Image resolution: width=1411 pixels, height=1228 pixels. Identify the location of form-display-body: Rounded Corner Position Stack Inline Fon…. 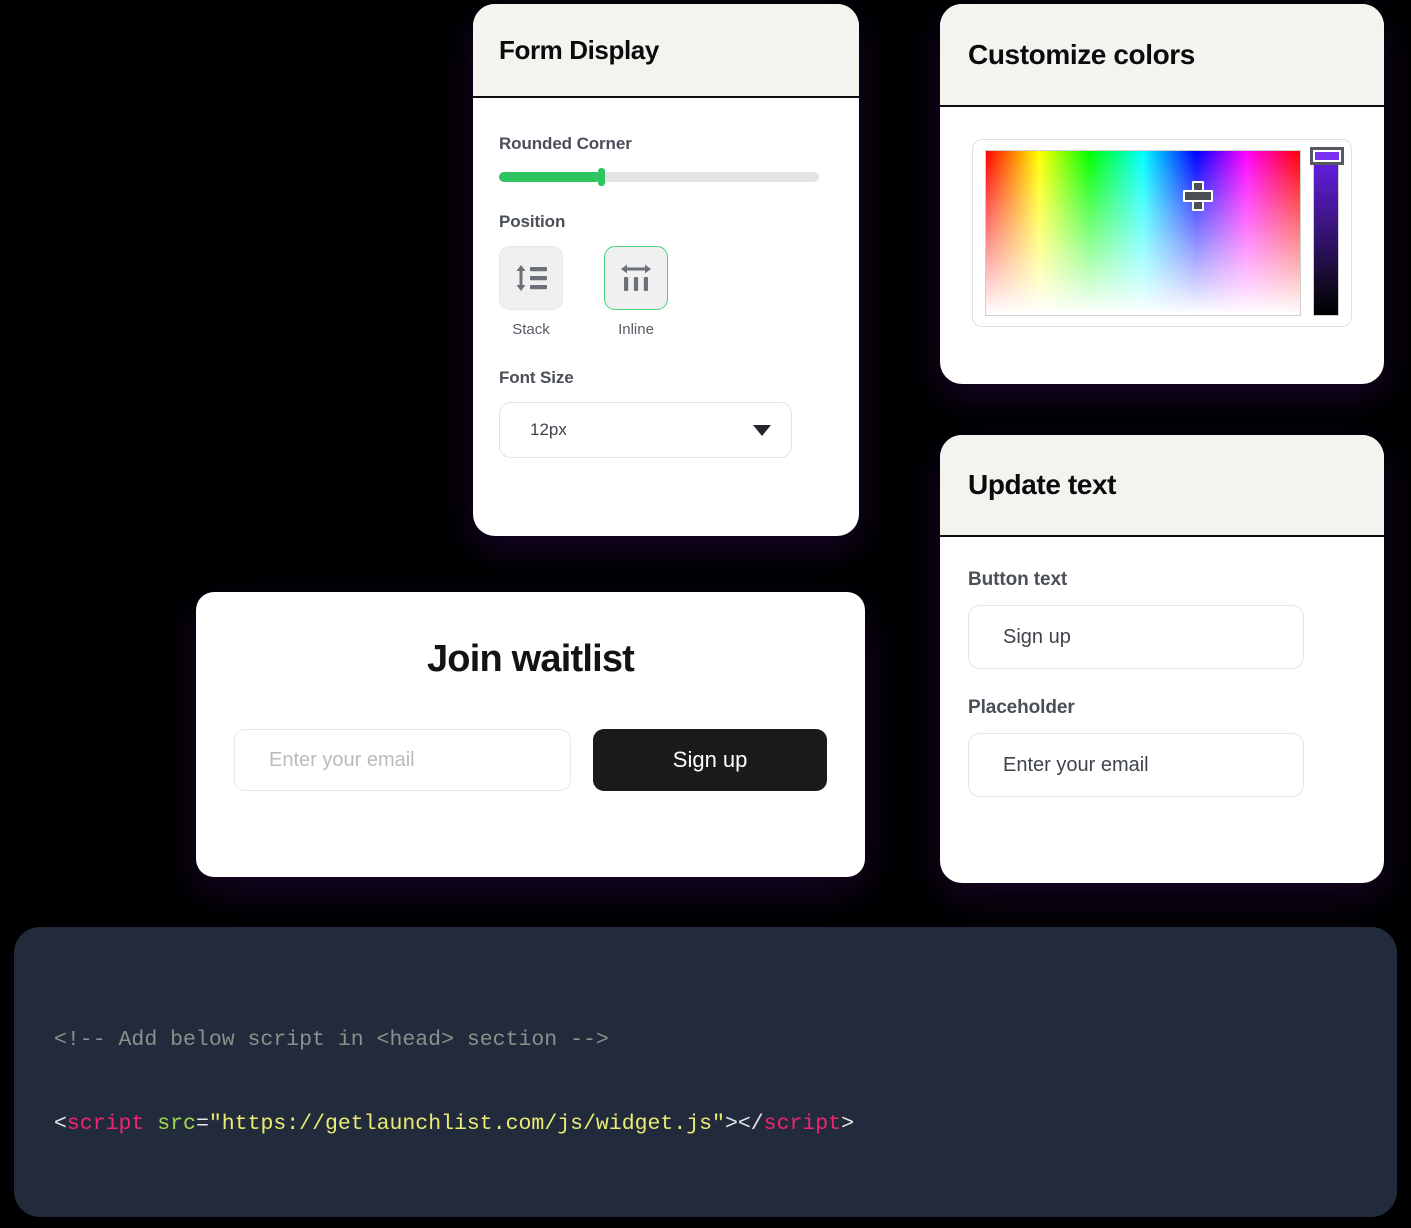
(666, 278).